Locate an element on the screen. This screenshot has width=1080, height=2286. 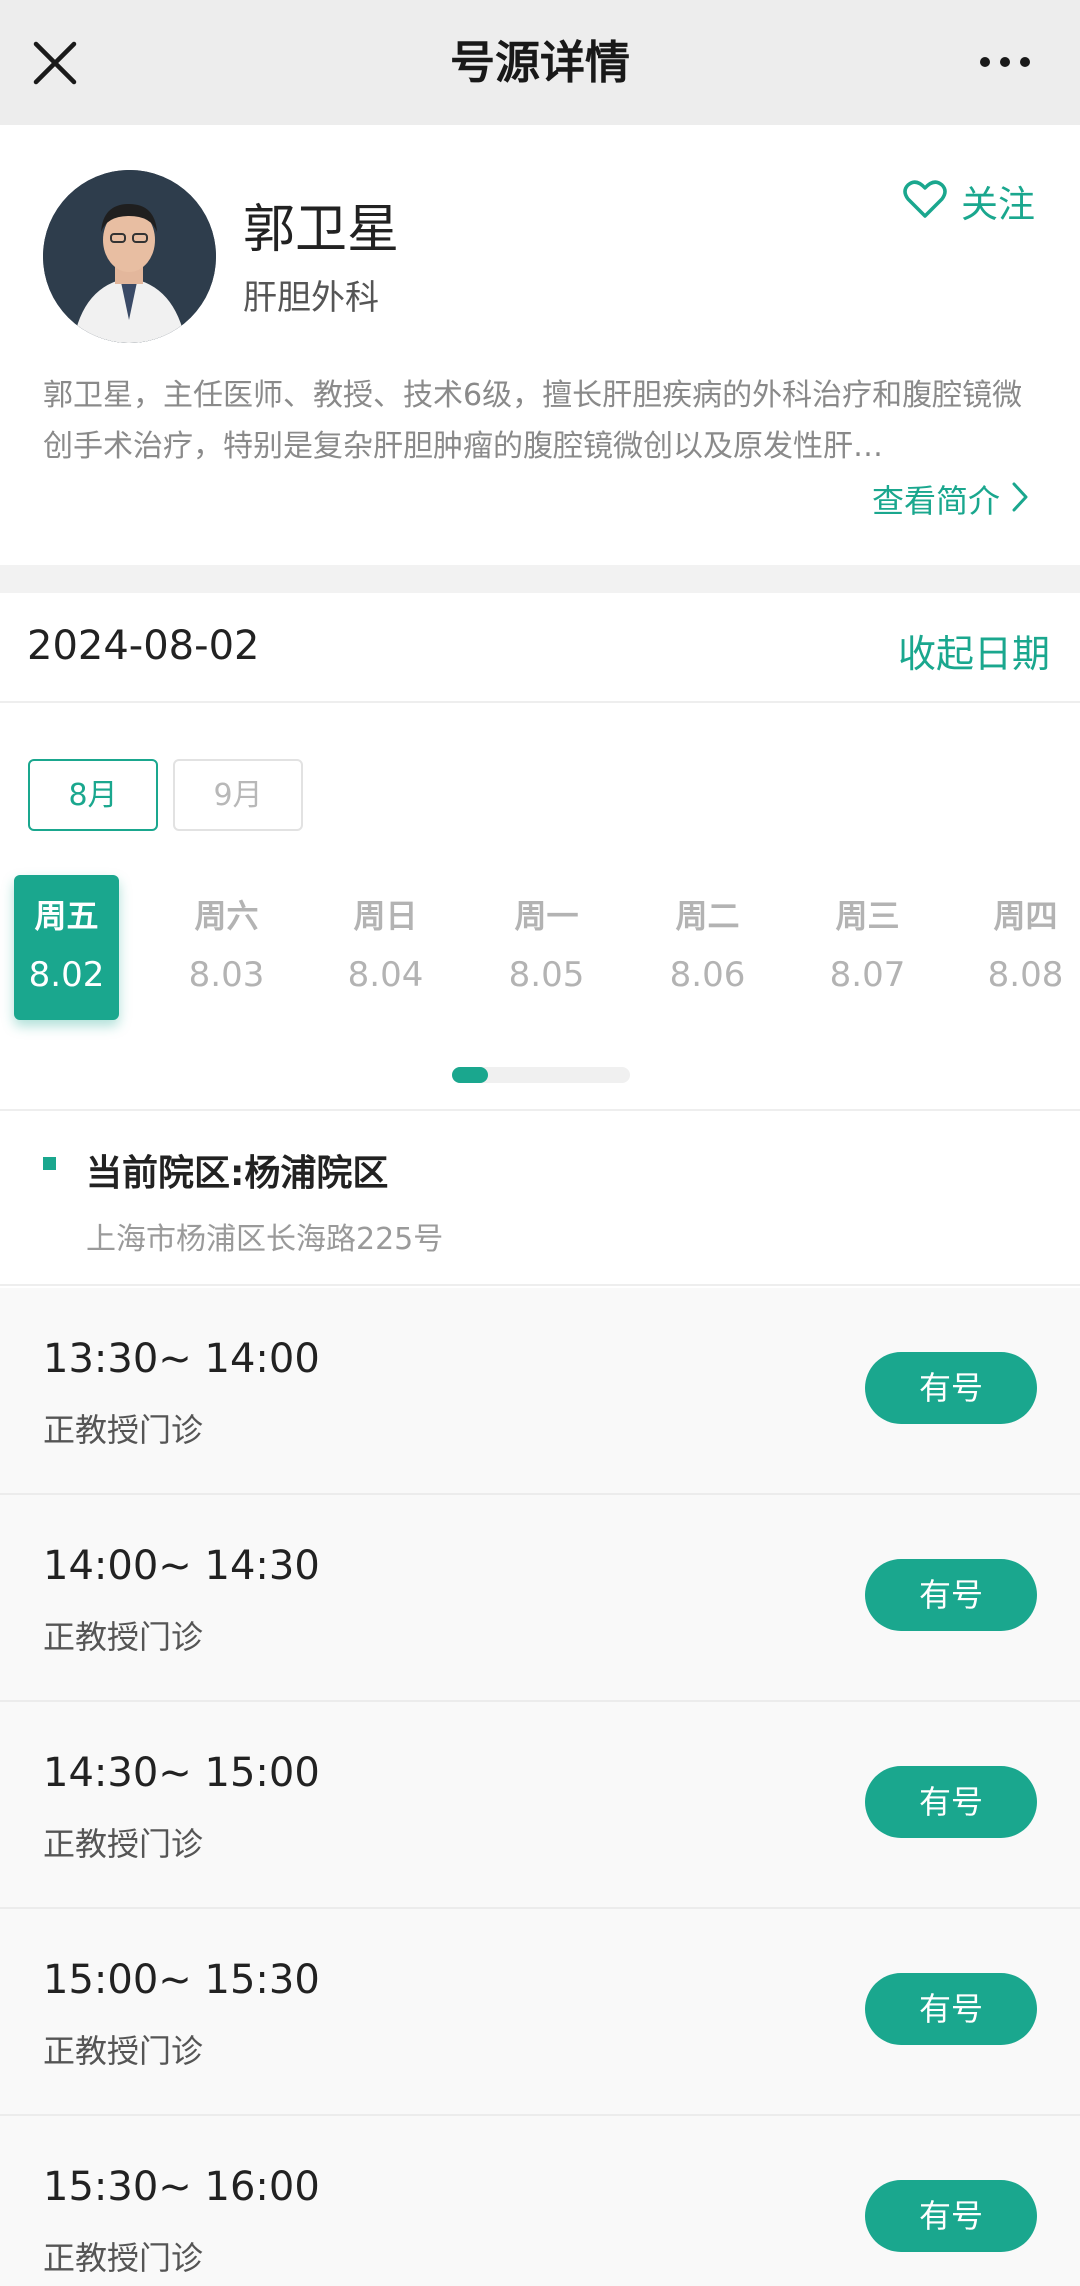
campus-address: 上海市杨浦区长海路225号 is located at coordinates (265, 1239).